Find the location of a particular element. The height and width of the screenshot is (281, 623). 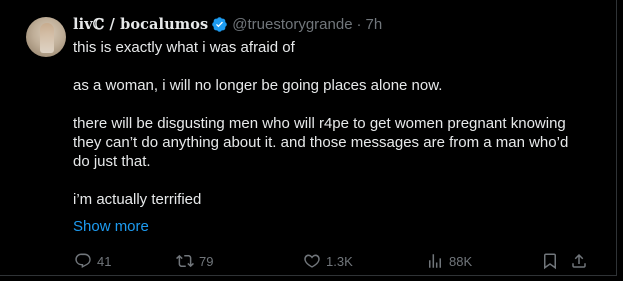

like-button: 1.3K is located at coordinates (328, 261).